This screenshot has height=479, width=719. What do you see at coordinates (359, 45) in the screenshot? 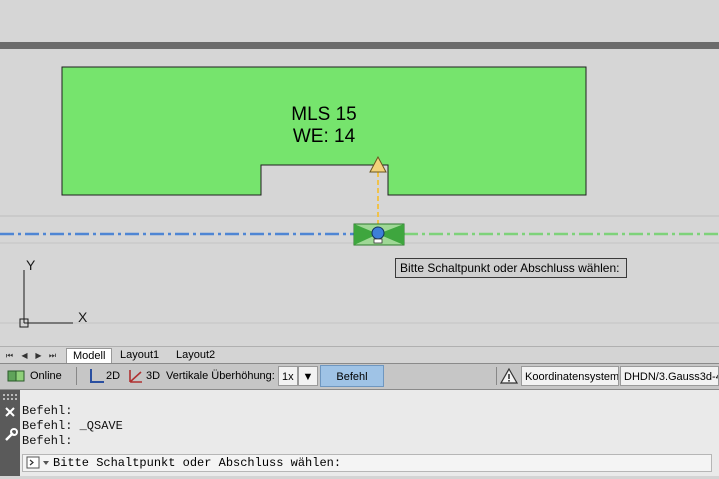
I see `top-band` at bounding box center [359, 45].